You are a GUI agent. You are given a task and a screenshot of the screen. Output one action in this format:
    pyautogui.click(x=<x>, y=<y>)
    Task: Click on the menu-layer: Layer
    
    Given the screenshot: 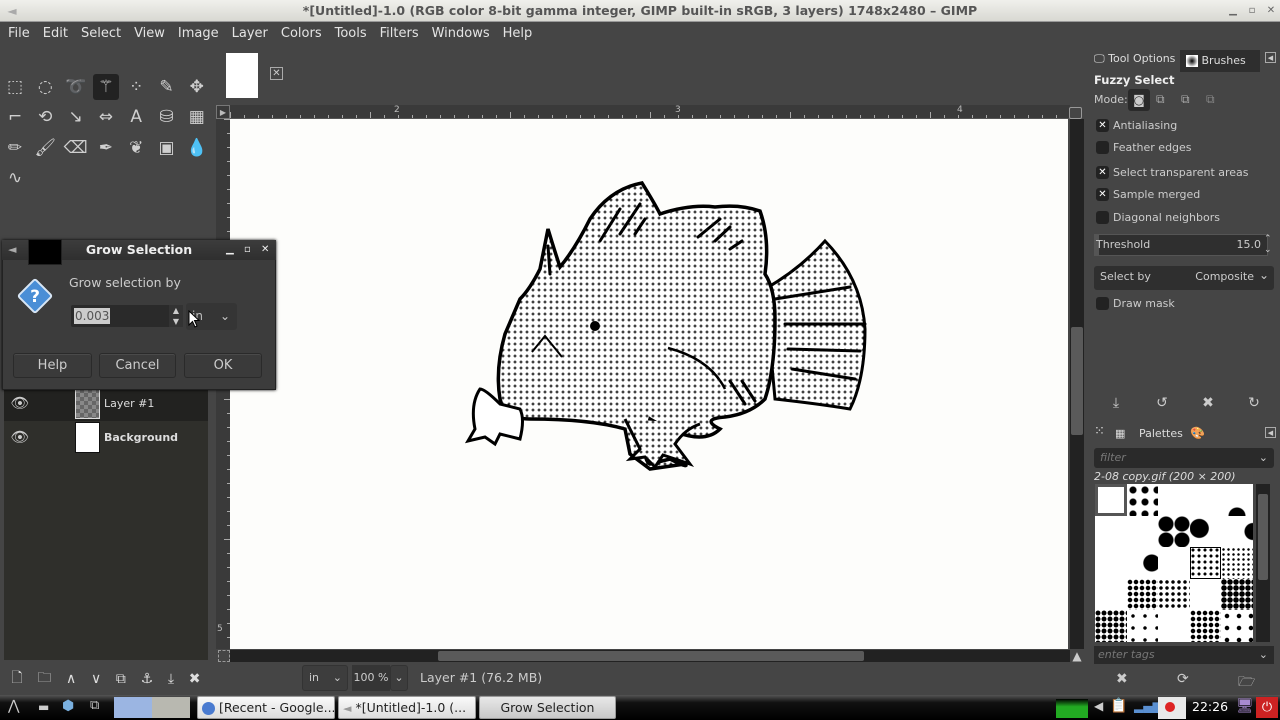 What is the action you would take?
    pyautogui.click(x=250, y=33)
    